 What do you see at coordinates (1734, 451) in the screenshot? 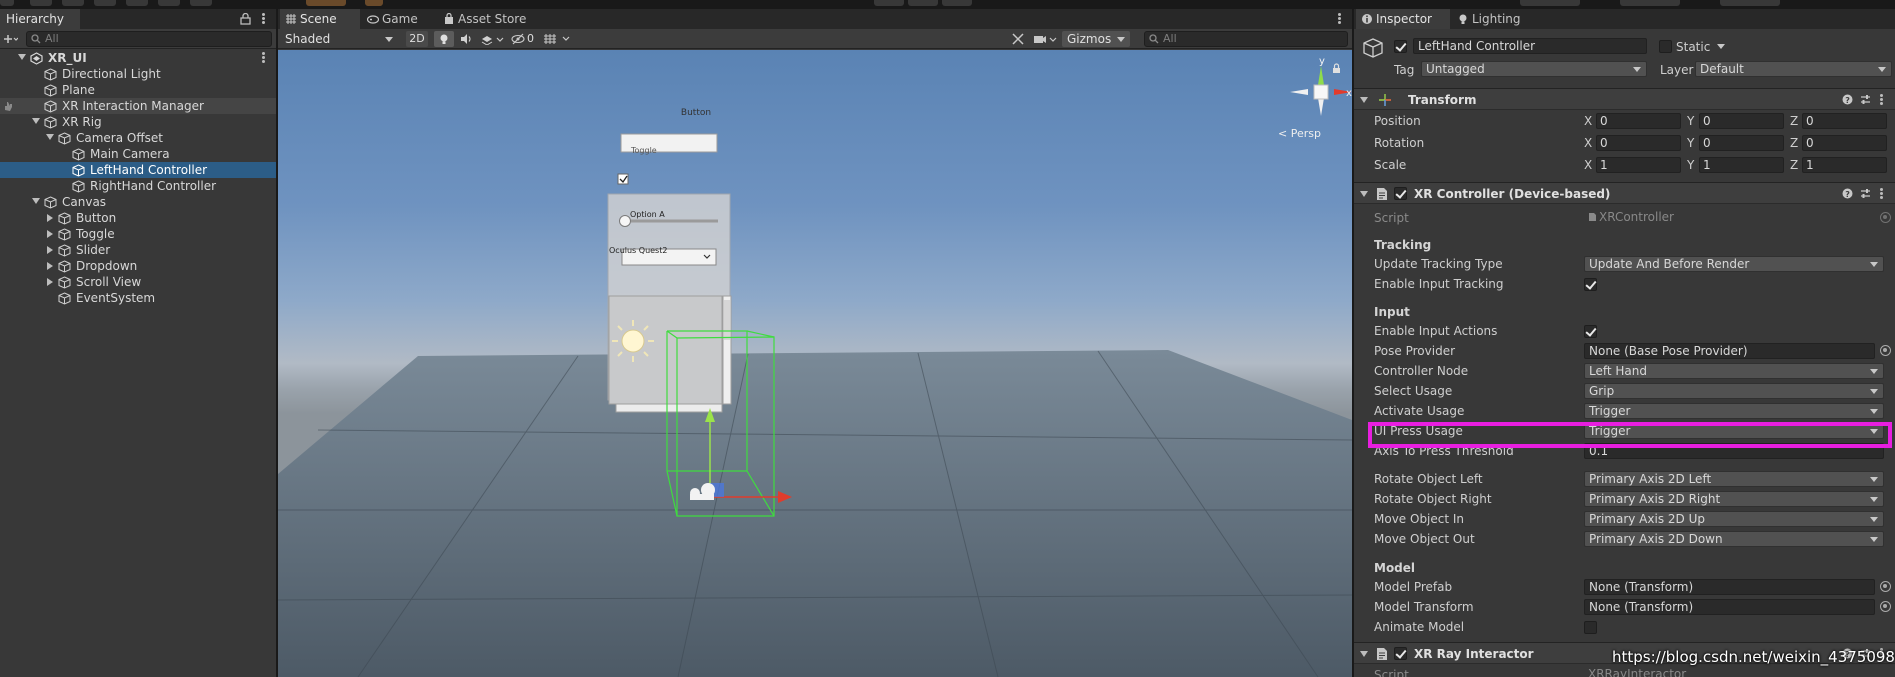
I see `axis-to-press-threshold-field: 0.1` at bounding box center [1734, 451].